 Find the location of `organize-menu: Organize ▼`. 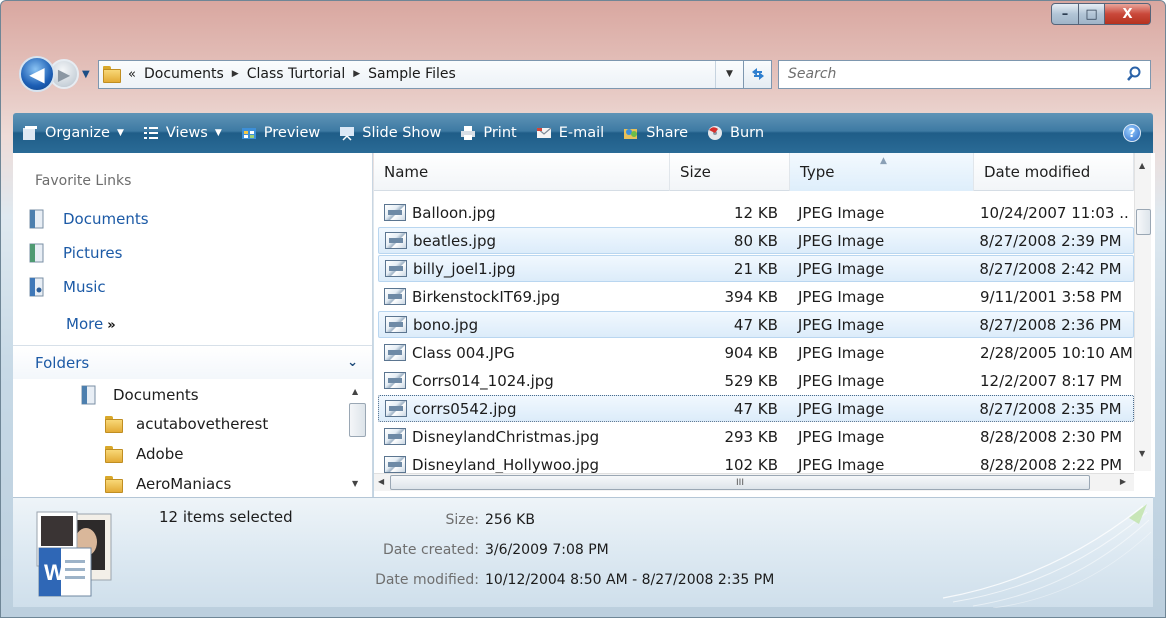

organize-menu: Organize ▼ is located at coordinates (72, 133).